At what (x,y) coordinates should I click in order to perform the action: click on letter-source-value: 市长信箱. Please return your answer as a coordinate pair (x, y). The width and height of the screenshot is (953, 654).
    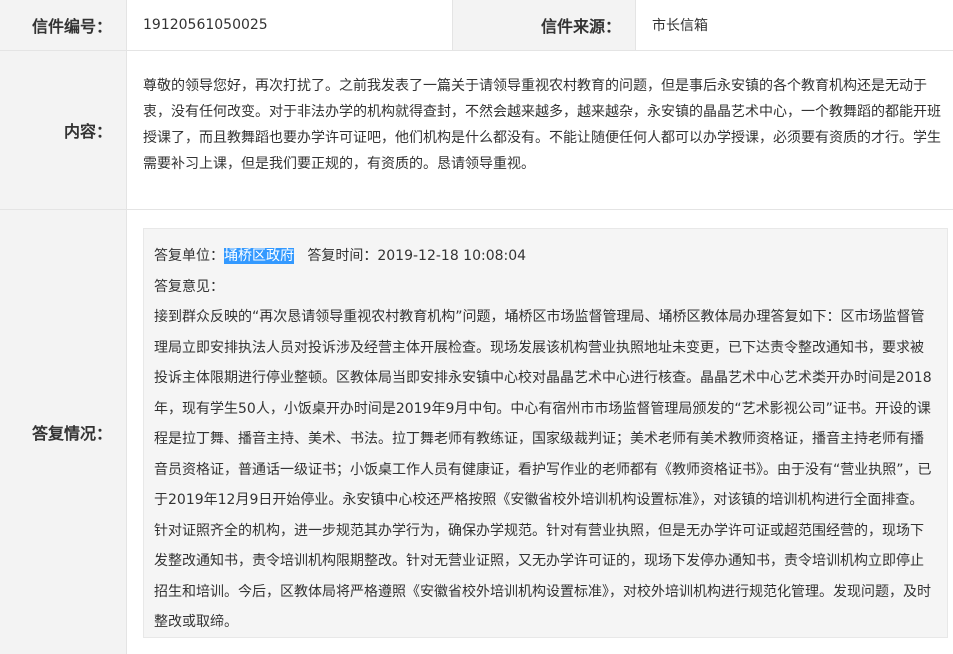
    Looking at the image, I should click on (680, 26).